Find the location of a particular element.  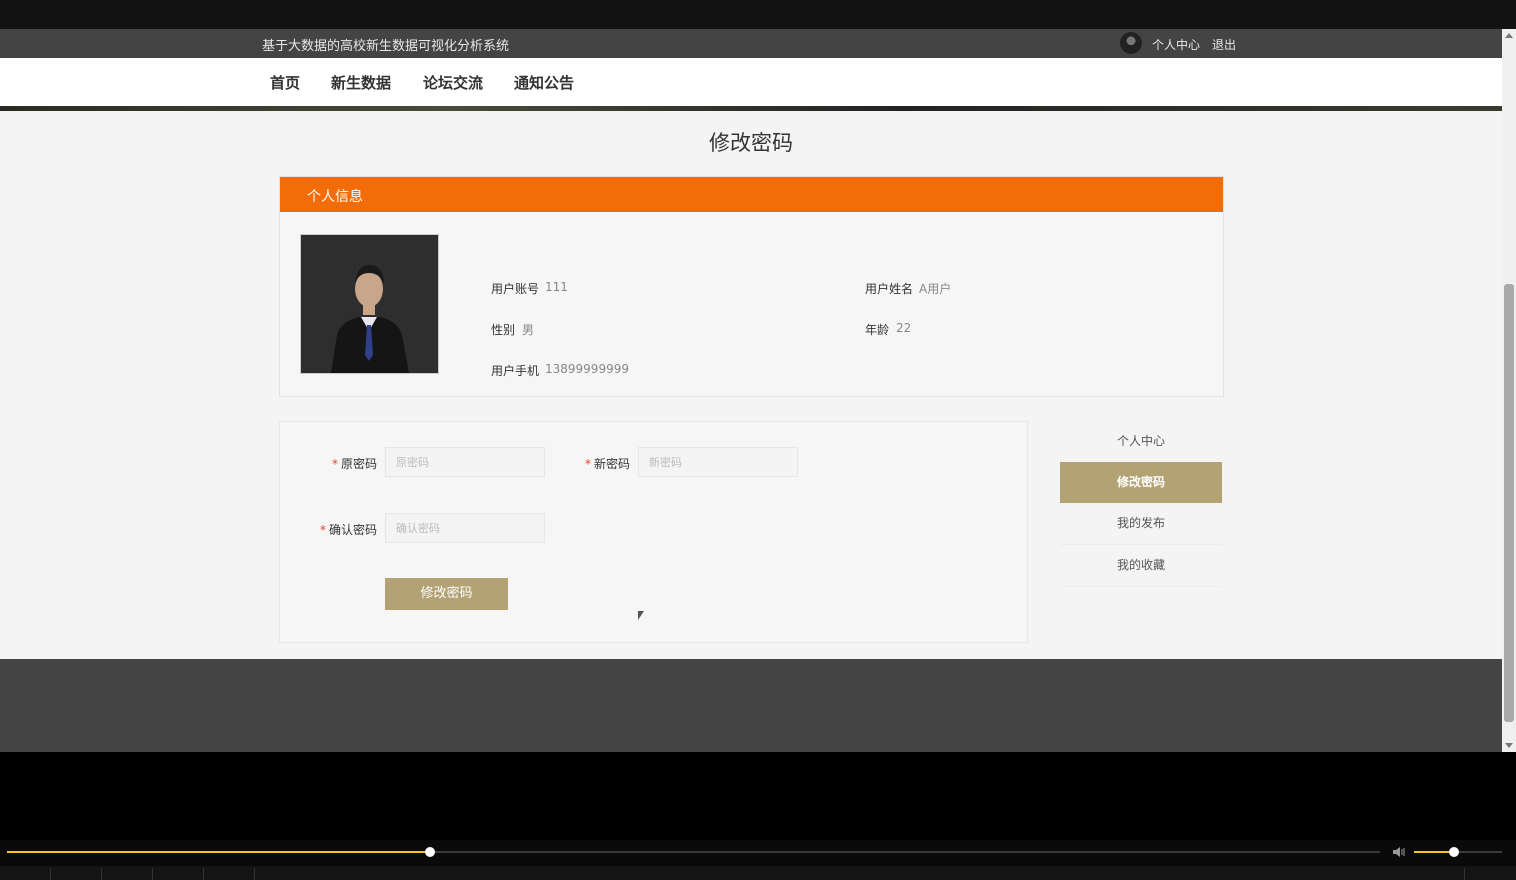

volume-handle is located at coordinates (1453, 852).